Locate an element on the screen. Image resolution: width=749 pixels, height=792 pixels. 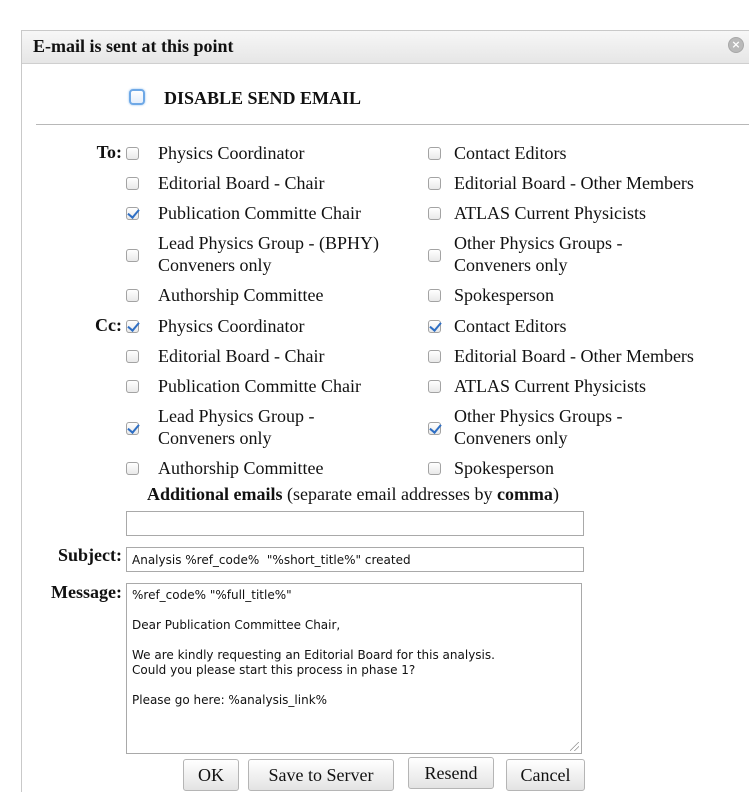
message-label: Message: is located at coordinates (86, 592).